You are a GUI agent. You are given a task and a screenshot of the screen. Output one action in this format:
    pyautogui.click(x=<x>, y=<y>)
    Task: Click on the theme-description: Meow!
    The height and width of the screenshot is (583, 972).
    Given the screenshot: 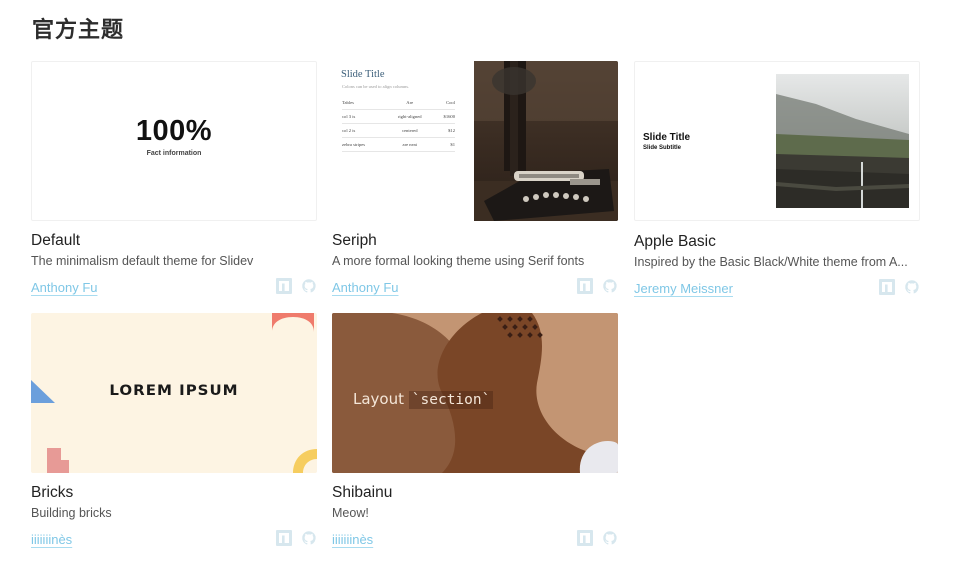 What is the action you would take?
    pyautogui.click(x=350, y=513)
    